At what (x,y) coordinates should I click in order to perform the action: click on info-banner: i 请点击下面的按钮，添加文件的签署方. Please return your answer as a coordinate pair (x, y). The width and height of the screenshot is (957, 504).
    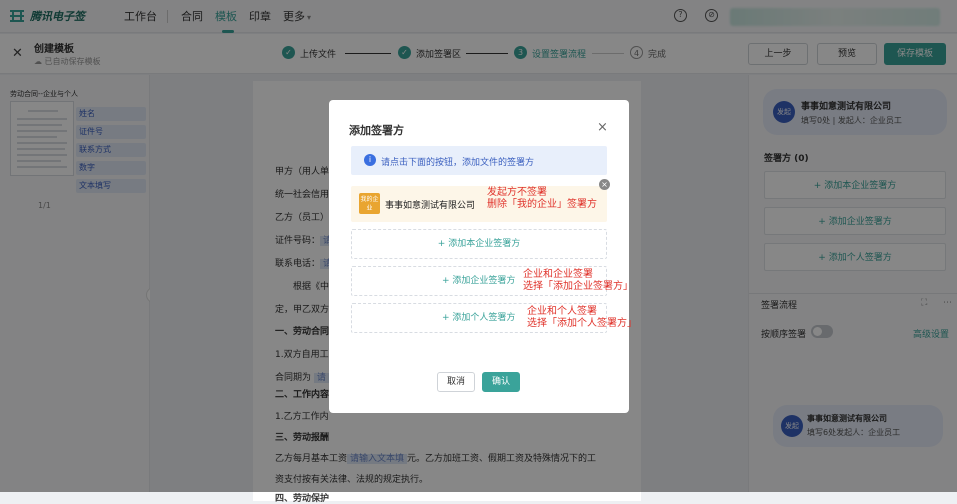
    Looking at the image, I should click on (479, 160).